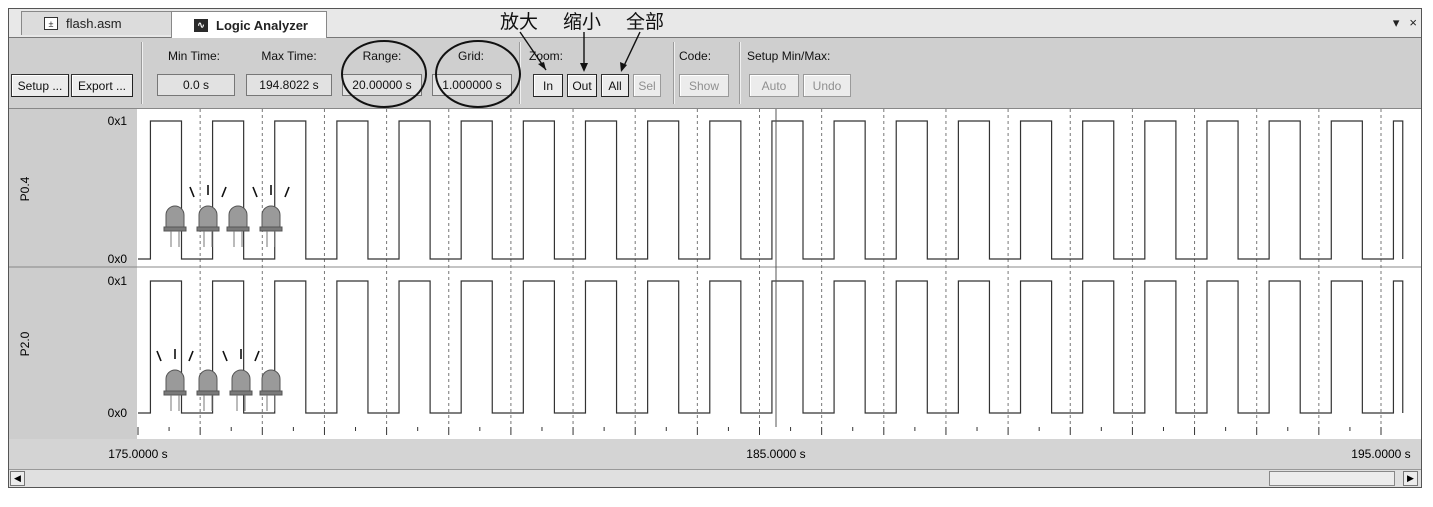 The image size is (1433, 507). I want to click on max-time-value: 194.8022 s, so click(289, 85).